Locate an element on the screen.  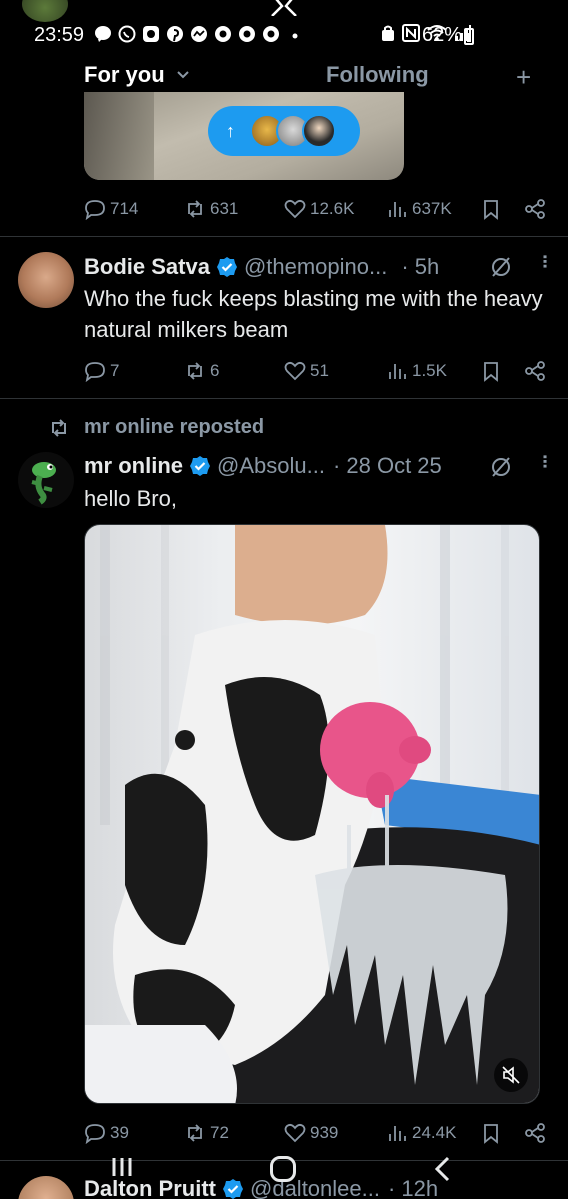
like-count: 939 is located at coordinates (324, 1132).